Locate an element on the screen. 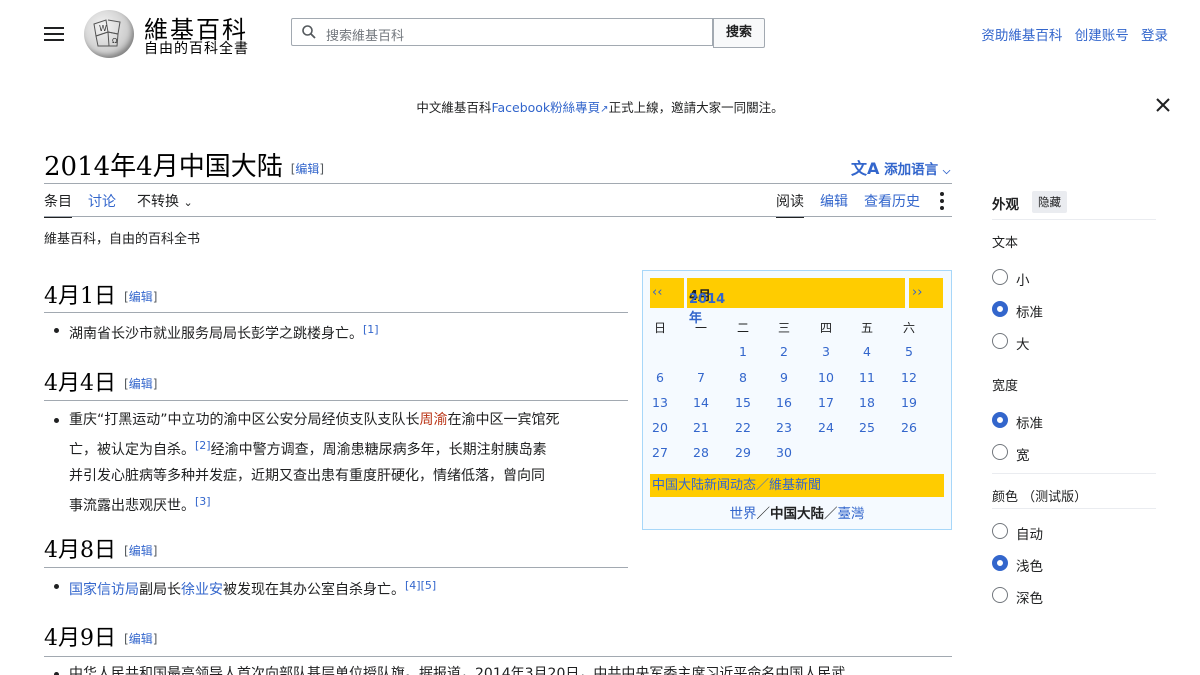 The image size is (1200, 675). list-item-text: 经渝中警方调查，周渝患糖尿病多年，长期注射胰岛素 is located at coordinates (378, 450).